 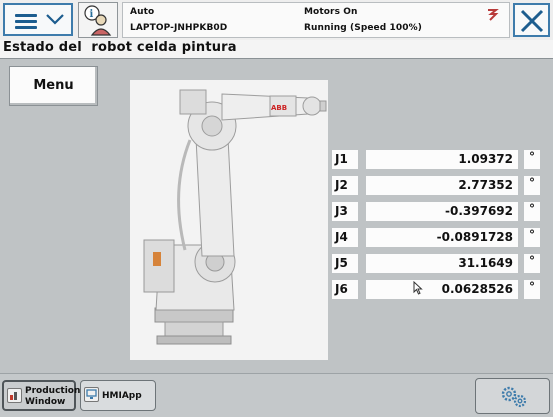 I want to click on task-bar: Production Window HMIApp, so click(x=276, y=395).